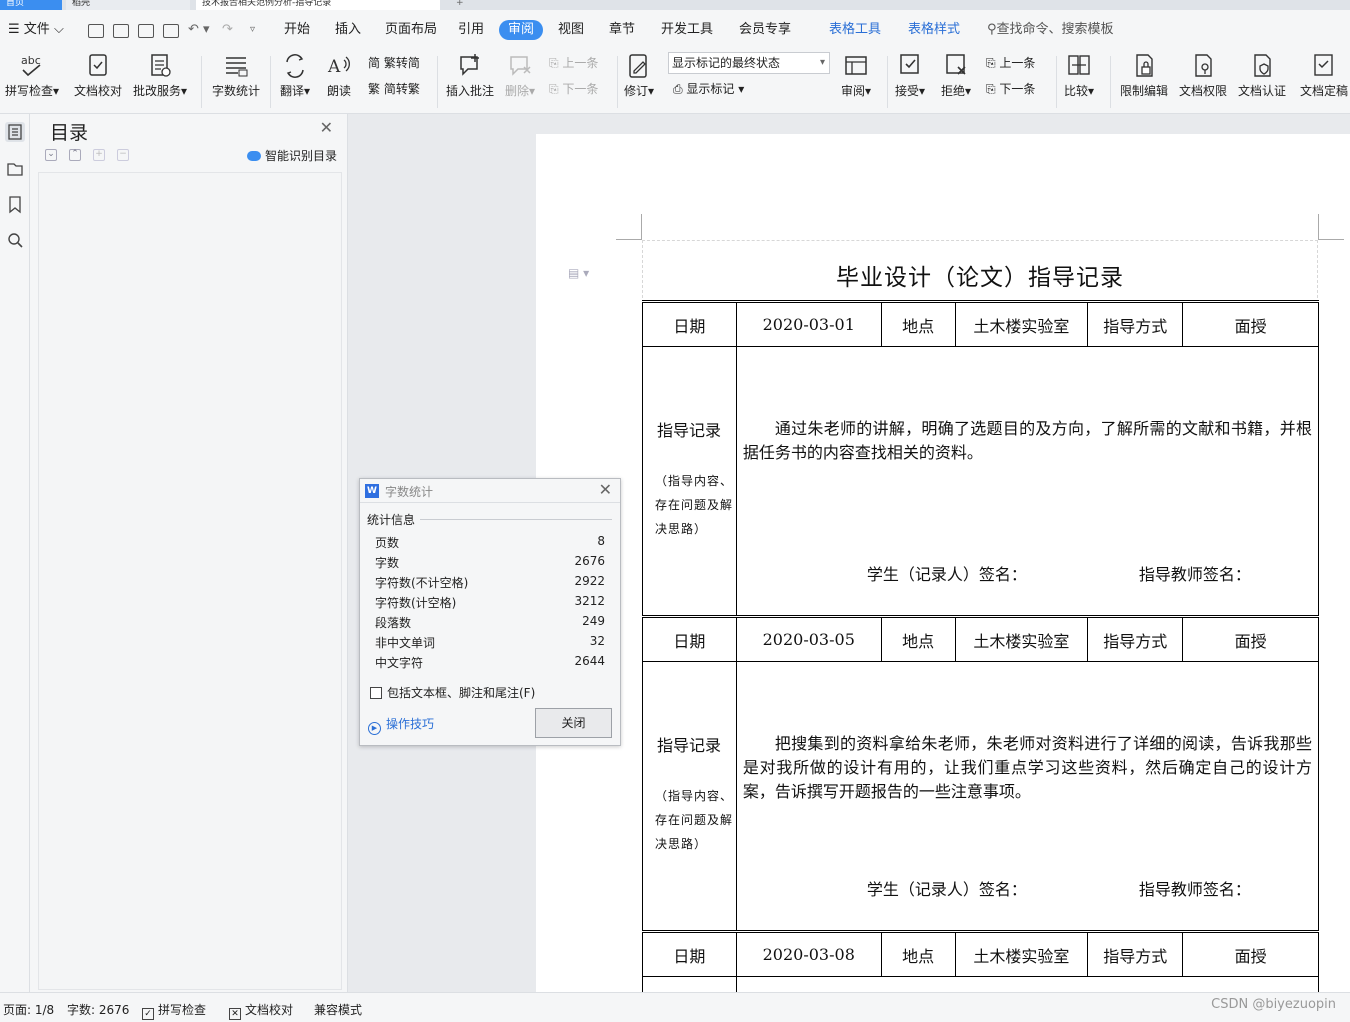 This screenshot has width=1350, height=1022. I want to click on tips-link: ▶ 操作技巧, so click(401, 725).